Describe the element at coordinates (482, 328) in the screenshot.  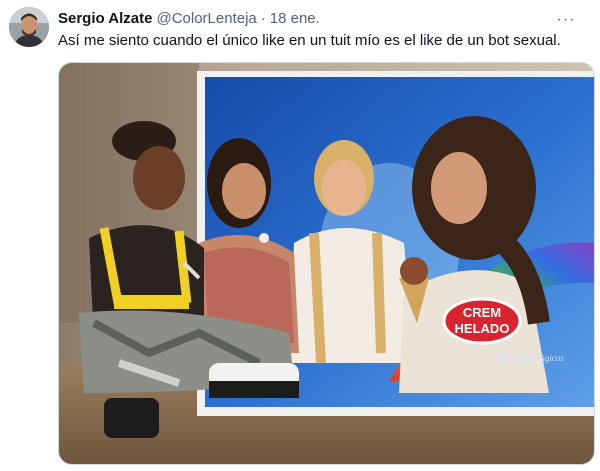
I see `poster-brand-line2: HELADO` at that location.